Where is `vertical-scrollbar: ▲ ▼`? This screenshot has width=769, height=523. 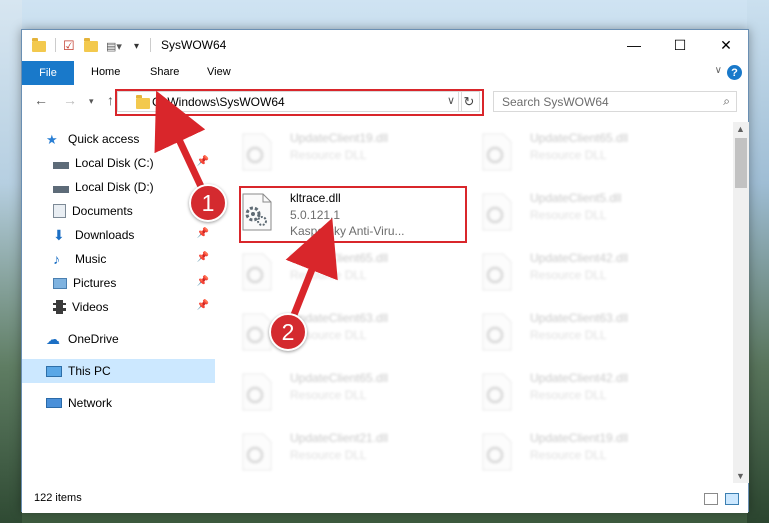 vertical-scrollbar: ▲ ▼ is located at coordinates (741, 302).